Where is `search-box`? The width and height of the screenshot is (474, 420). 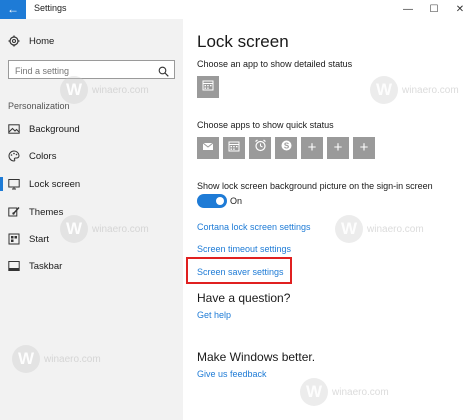 search-box is located at coordinates (91, 70).